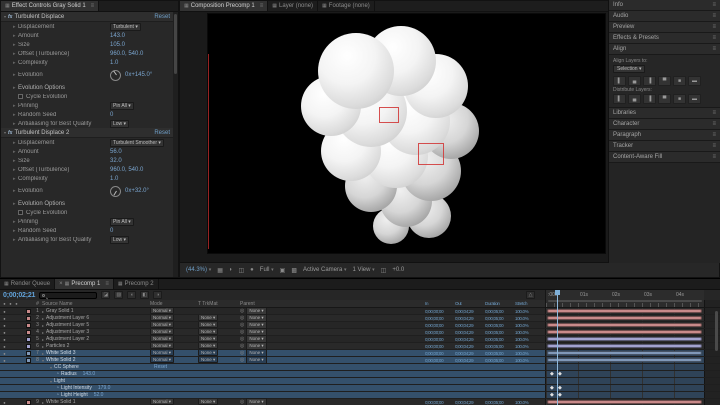 This screenshot has height=405, width=720. Describe the element at coordinates (360, 374) in the screenshot. I see `property-row: ◔ Radius 143.0 ◆ ◆` at that location.